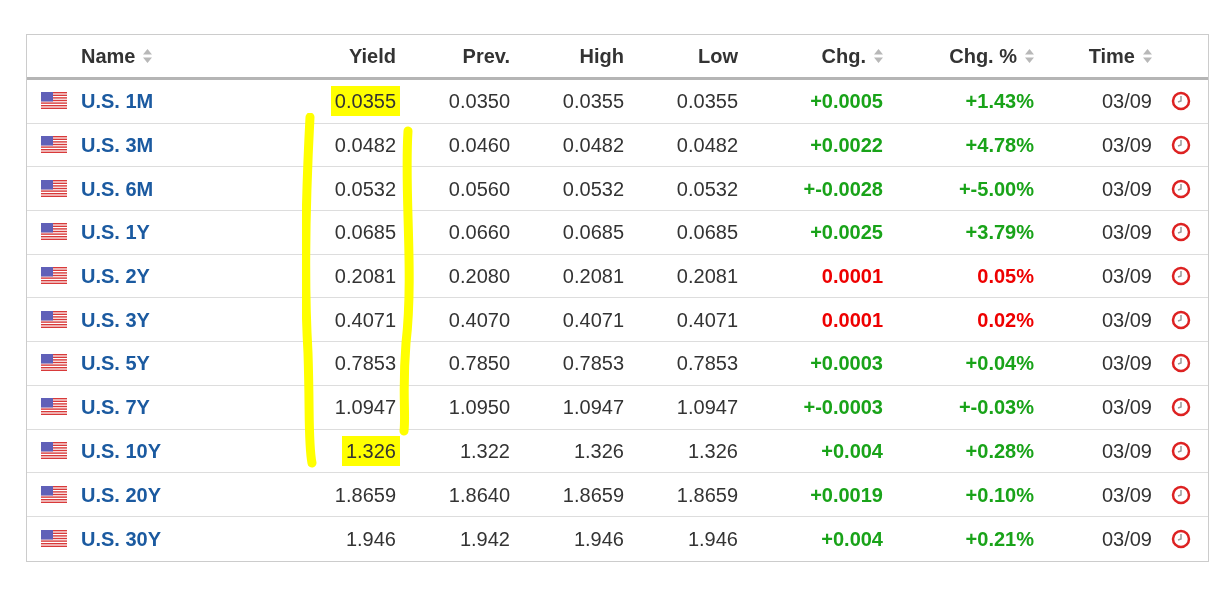 The height and width of the screenshot is (605, 1229). I want to click on yield-value: 0.7853, so click(365, 364).